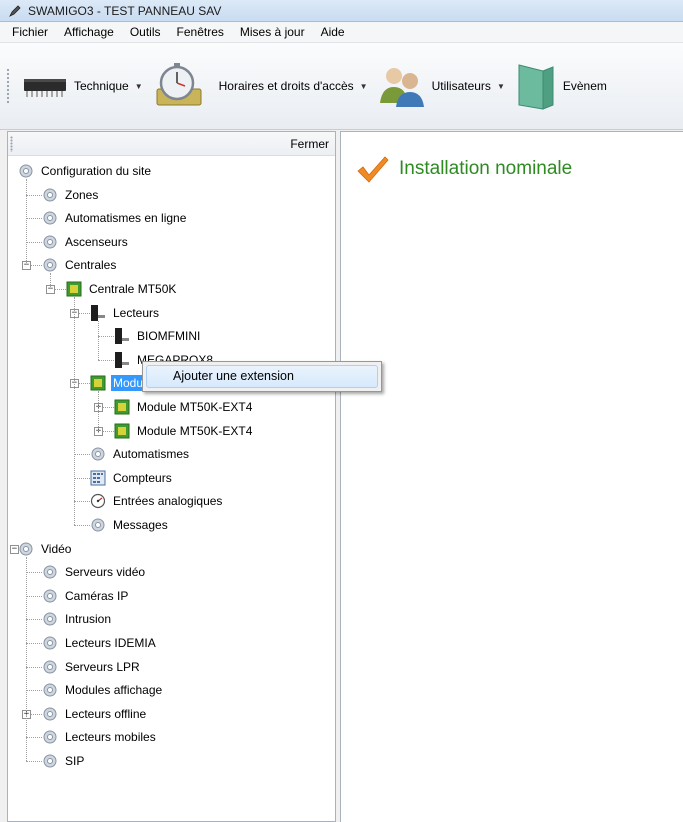  Describe the element at coordinates (8, 86) in the screenshot. I see `toolbar-grip` at that location.